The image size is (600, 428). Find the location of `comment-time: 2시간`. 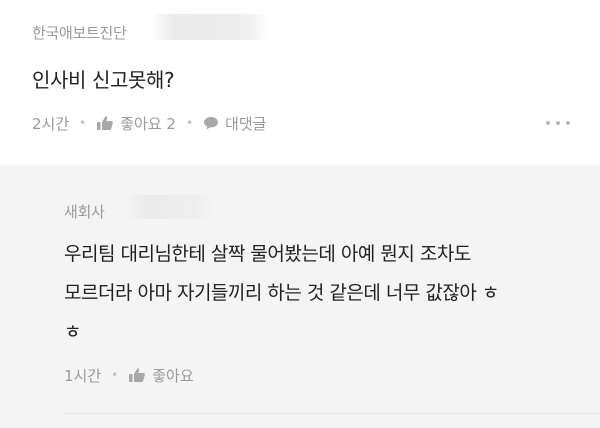

comment-time: 2시간 is located at coordinates (51, 123).